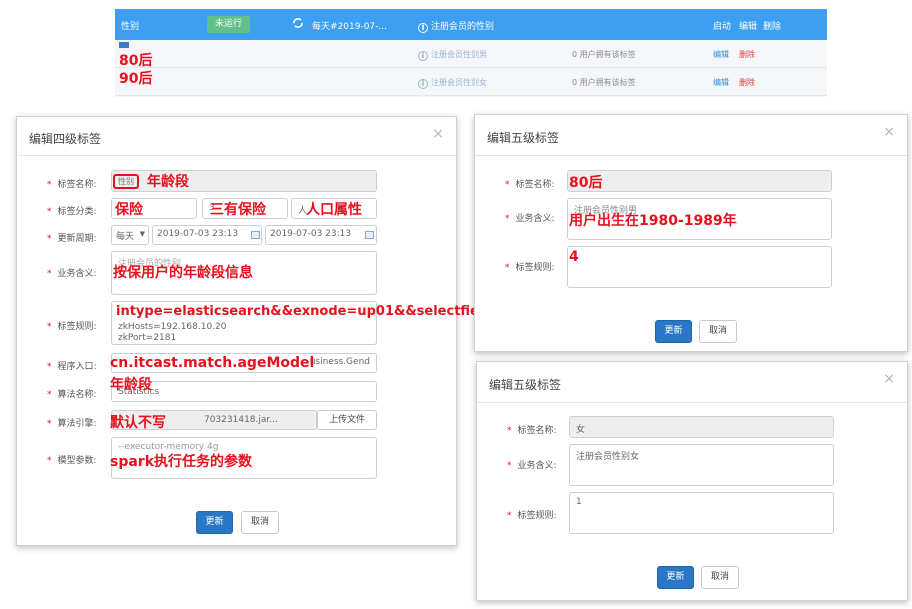 The width and height of the screenshot is (912, 609). Describe the element at coordinates (136, 61) in the screenshot. I see `annotation-row1: 80后` at that location.